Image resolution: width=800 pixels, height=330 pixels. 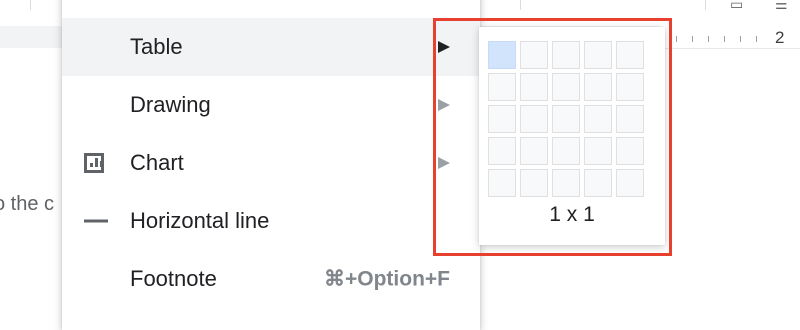 What do you see at coordinates (271, 47) in the screenshot?
I see `menu-item-table: Table` at bounding box center [271, 47].